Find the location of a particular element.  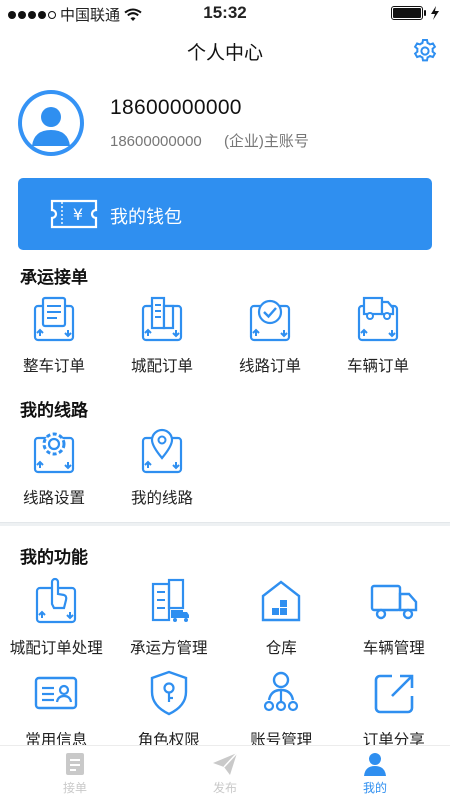

tab-bar: 接单 发布 我的 is located at coordinates (225, 772).